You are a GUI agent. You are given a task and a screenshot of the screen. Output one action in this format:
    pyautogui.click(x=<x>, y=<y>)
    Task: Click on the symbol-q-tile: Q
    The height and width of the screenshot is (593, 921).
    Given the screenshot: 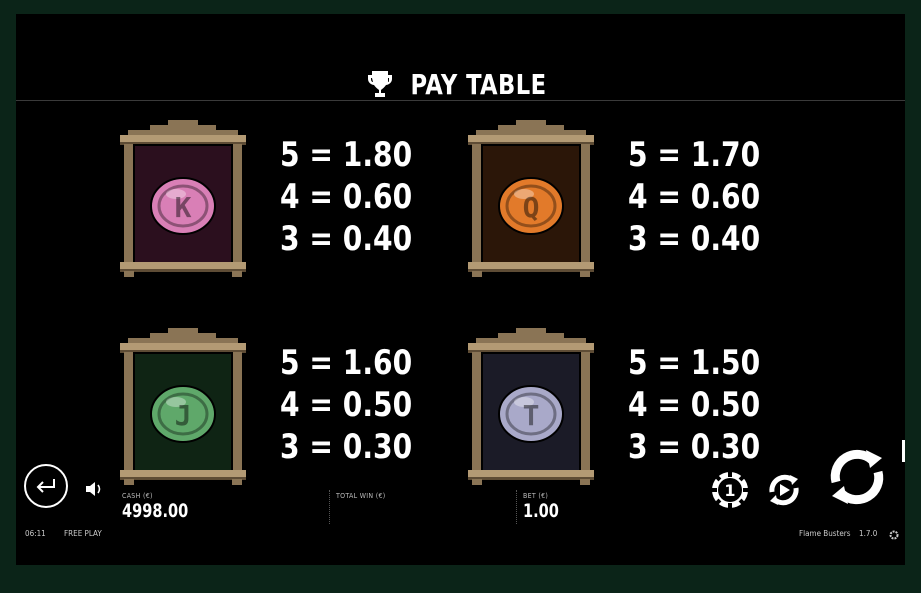 What is the action you would take?
    pyautogui.click(x=531, y=199)
    